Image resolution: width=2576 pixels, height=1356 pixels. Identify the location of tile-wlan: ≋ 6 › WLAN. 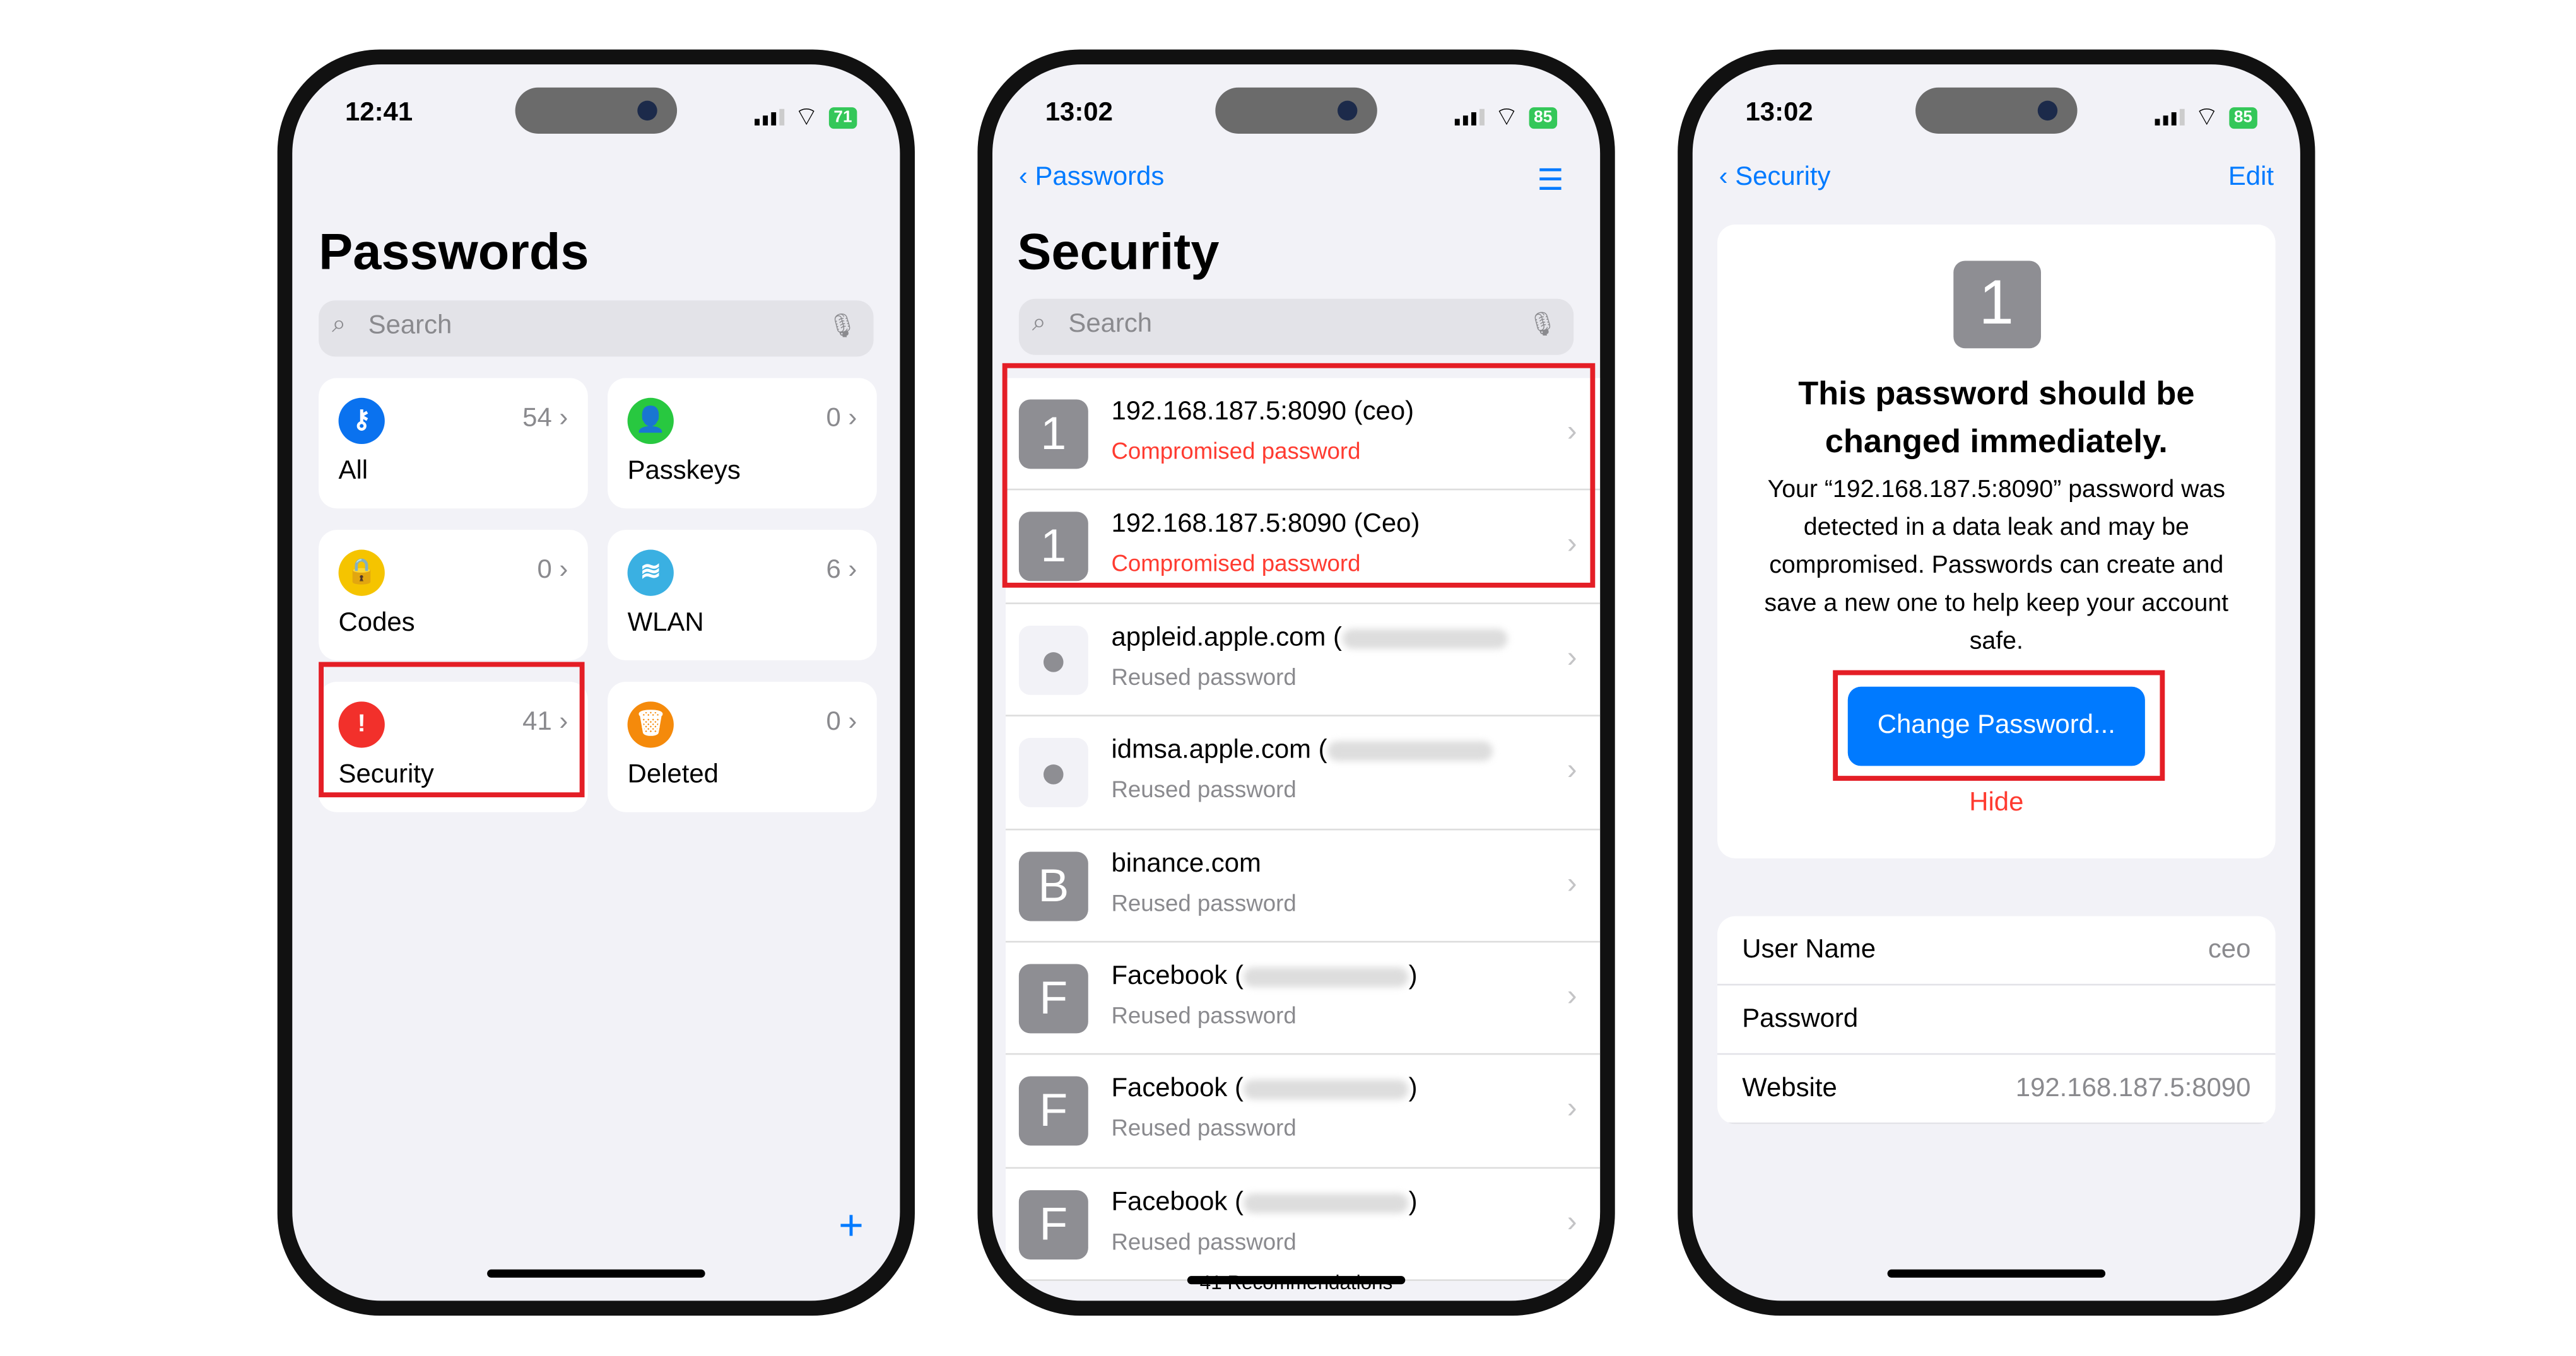
(742, 595).